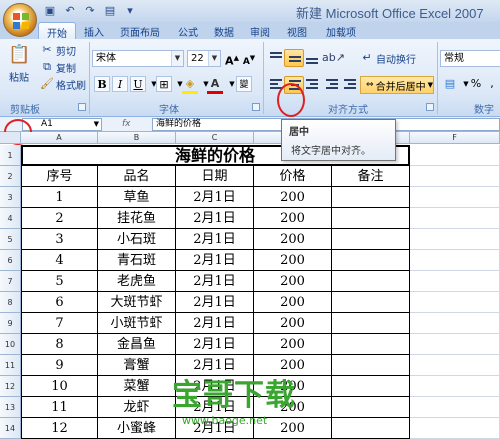 This screenshot has height=439, width=500. Describe the element at coordinates (244, 84) in the screenshot. I see `phonetic-button: 變` at that location.